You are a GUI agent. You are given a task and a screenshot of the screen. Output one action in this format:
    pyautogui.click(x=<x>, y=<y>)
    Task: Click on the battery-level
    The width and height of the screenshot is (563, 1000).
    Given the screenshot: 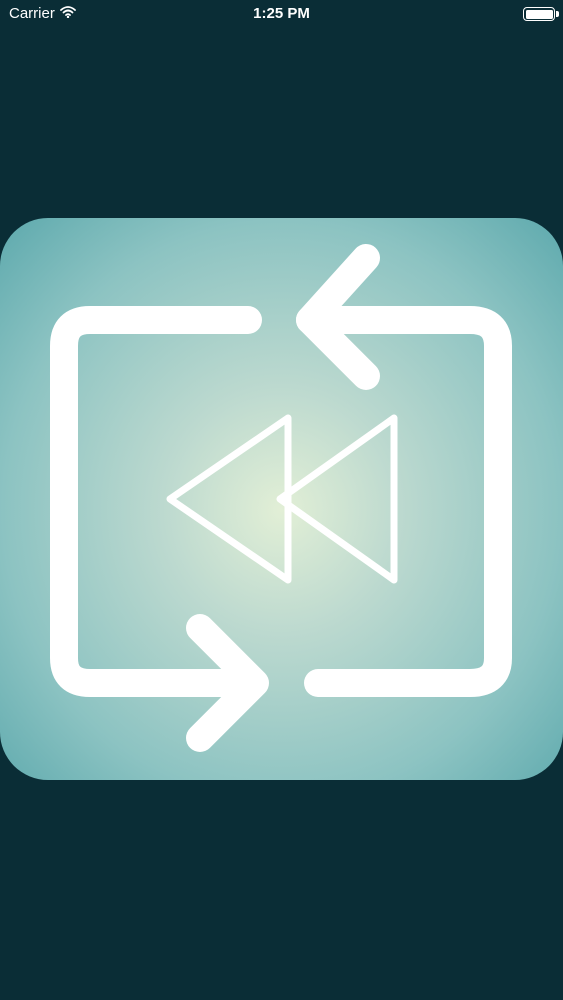 What is the action you would take?
    pyautogui.click(x=539, y=14)
    